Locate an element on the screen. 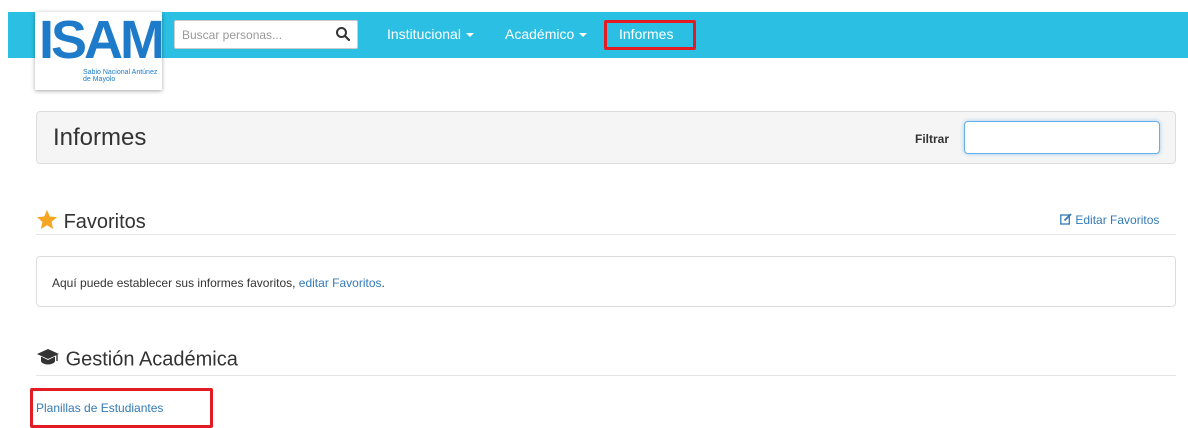  graduation-cap-icon is located at coordinates (48, 360).